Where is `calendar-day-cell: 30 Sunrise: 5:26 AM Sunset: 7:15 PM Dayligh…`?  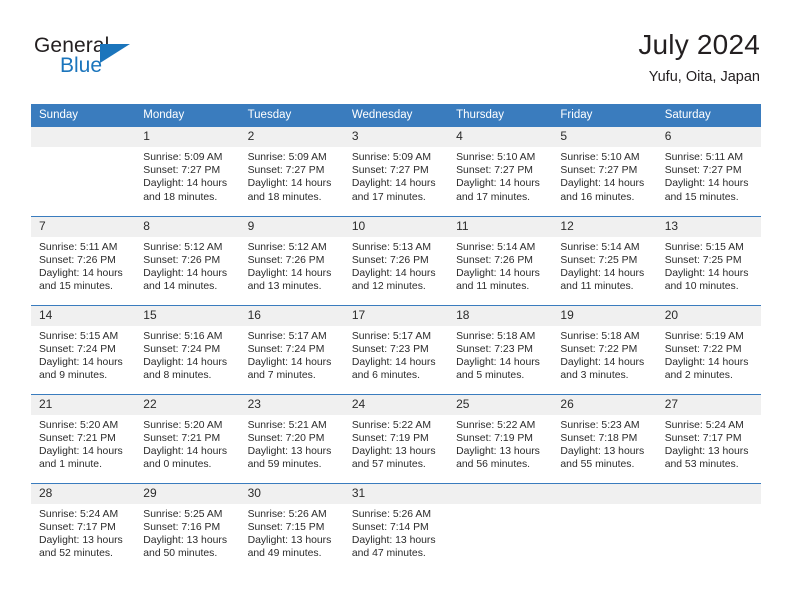 calendar-day-cell: 30 Sunrise: 5:26 AM Sunset: 7:15 PM Dayligh… is located at coordinates (291, 527).